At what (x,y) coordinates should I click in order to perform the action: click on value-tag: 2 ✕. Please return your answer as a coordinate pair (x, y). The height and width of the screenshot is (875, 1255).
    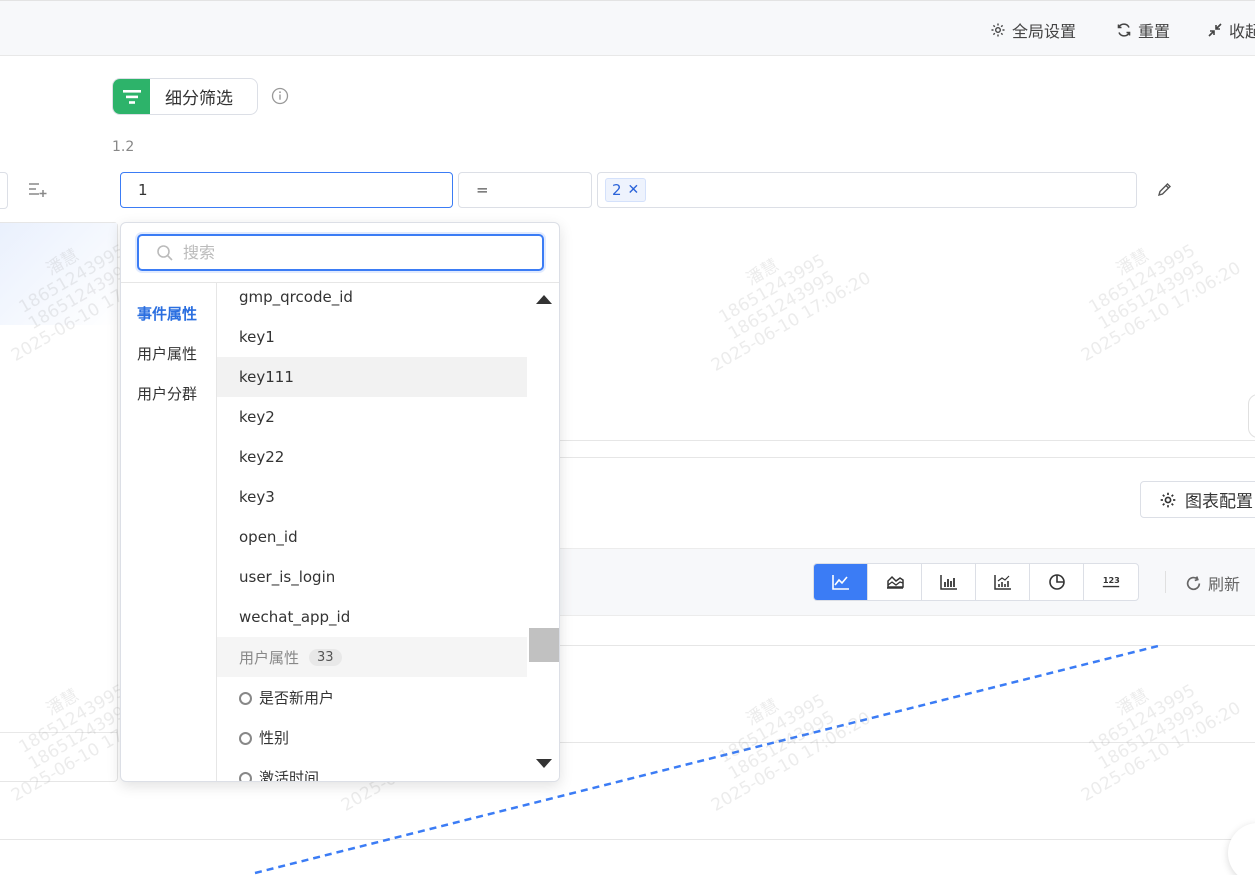
    Looking at the image, I should click on (626, 190).